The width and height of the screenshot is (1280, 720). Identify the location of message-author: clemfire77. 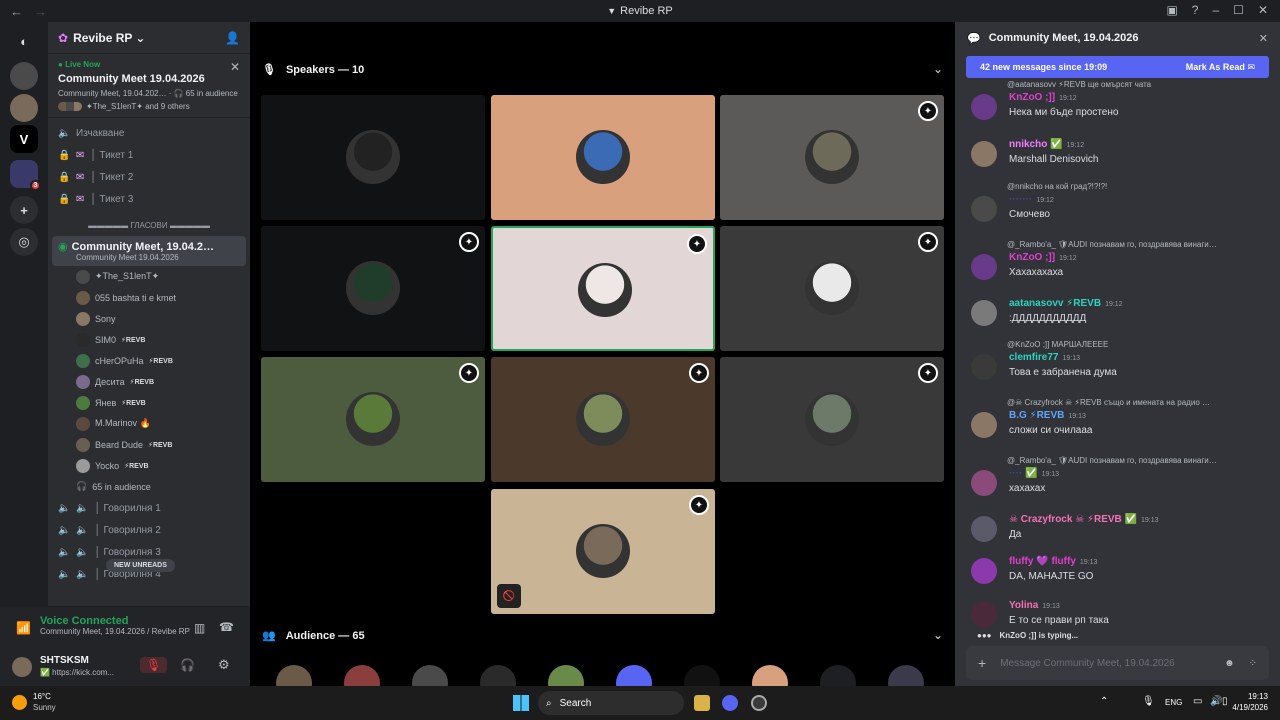
(1033, 357).